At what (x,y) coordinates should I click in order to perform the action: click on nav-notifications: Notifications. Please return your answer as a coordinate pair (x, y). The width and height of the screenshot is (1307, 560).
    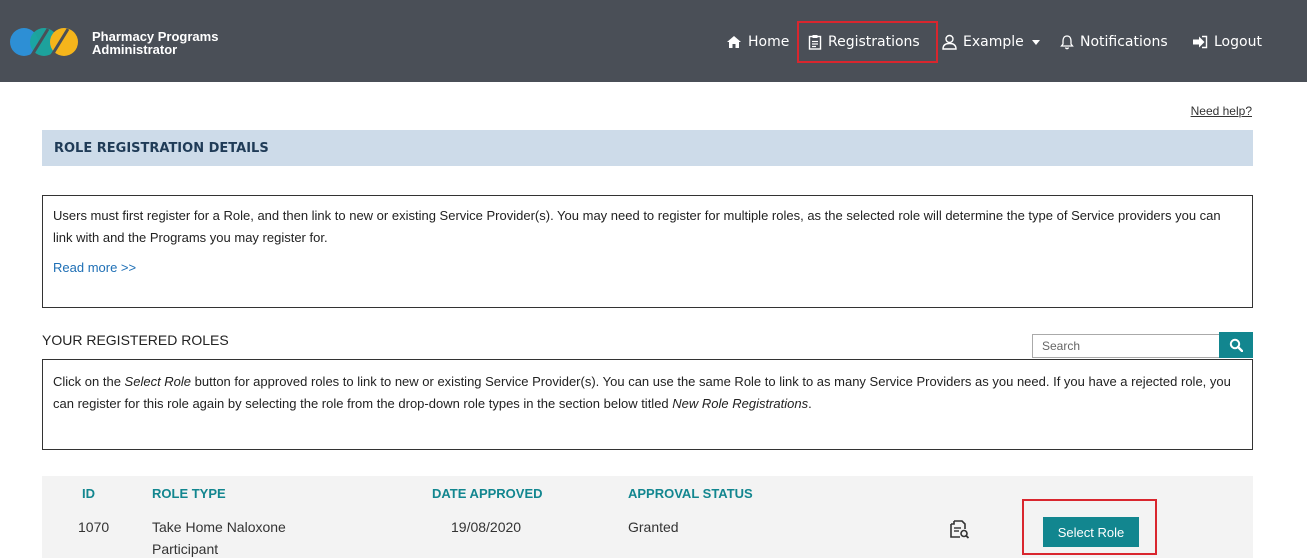
    Looking at the image, I should click on (1114, 42).